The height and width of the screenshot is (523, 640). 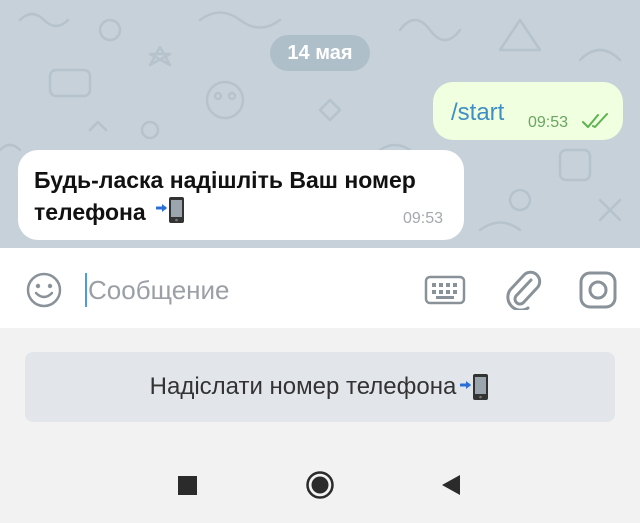 I want to click on double-check-icon, so click(x=595, y=120).